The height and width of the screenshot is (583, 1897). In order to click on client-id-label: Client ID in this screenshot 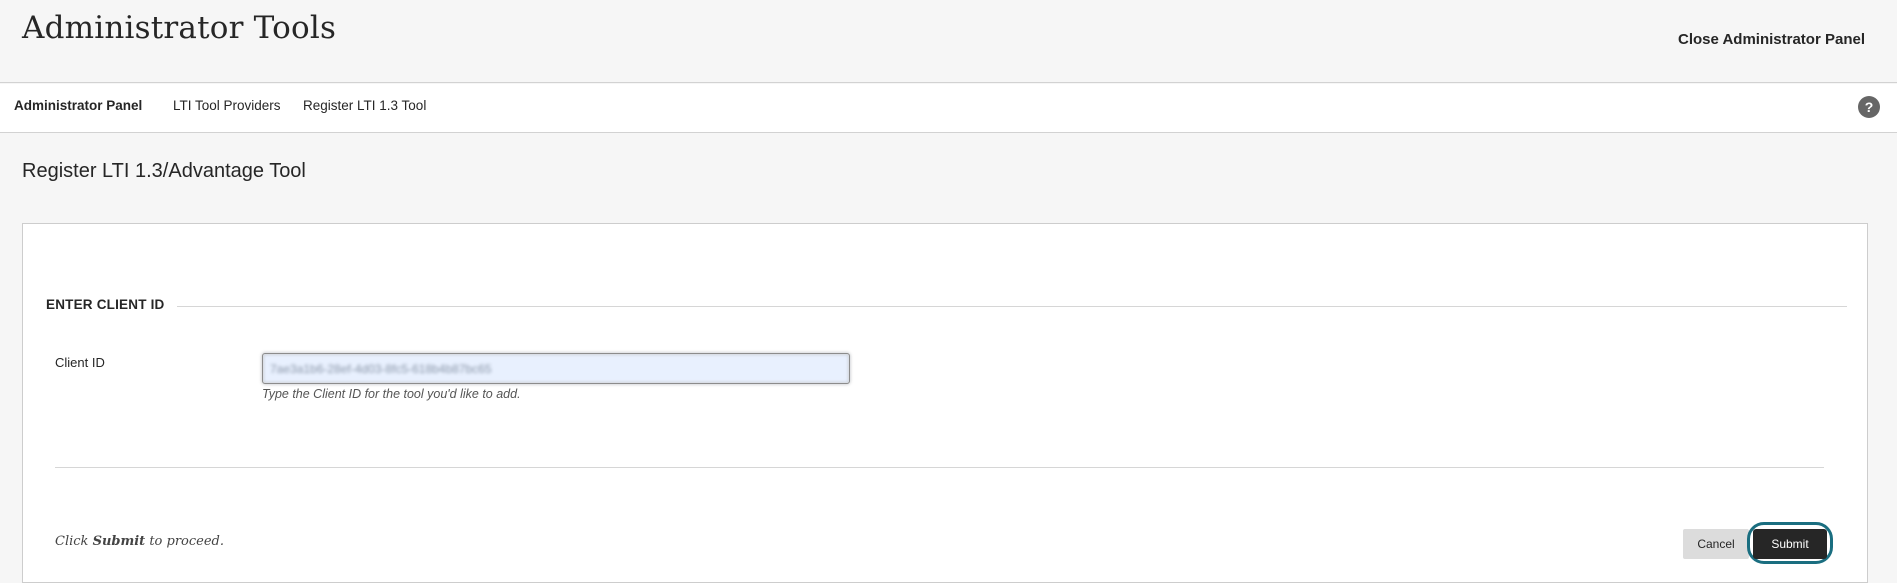, I will do `click(80, 362)`.